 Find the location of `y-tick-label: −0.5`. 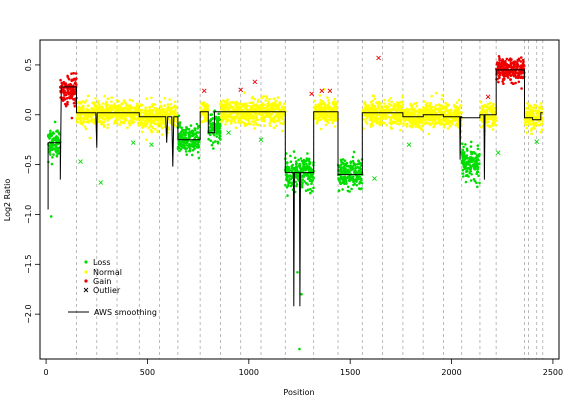

y-tick-label: −0.5 is located at coordinates (28, 164).